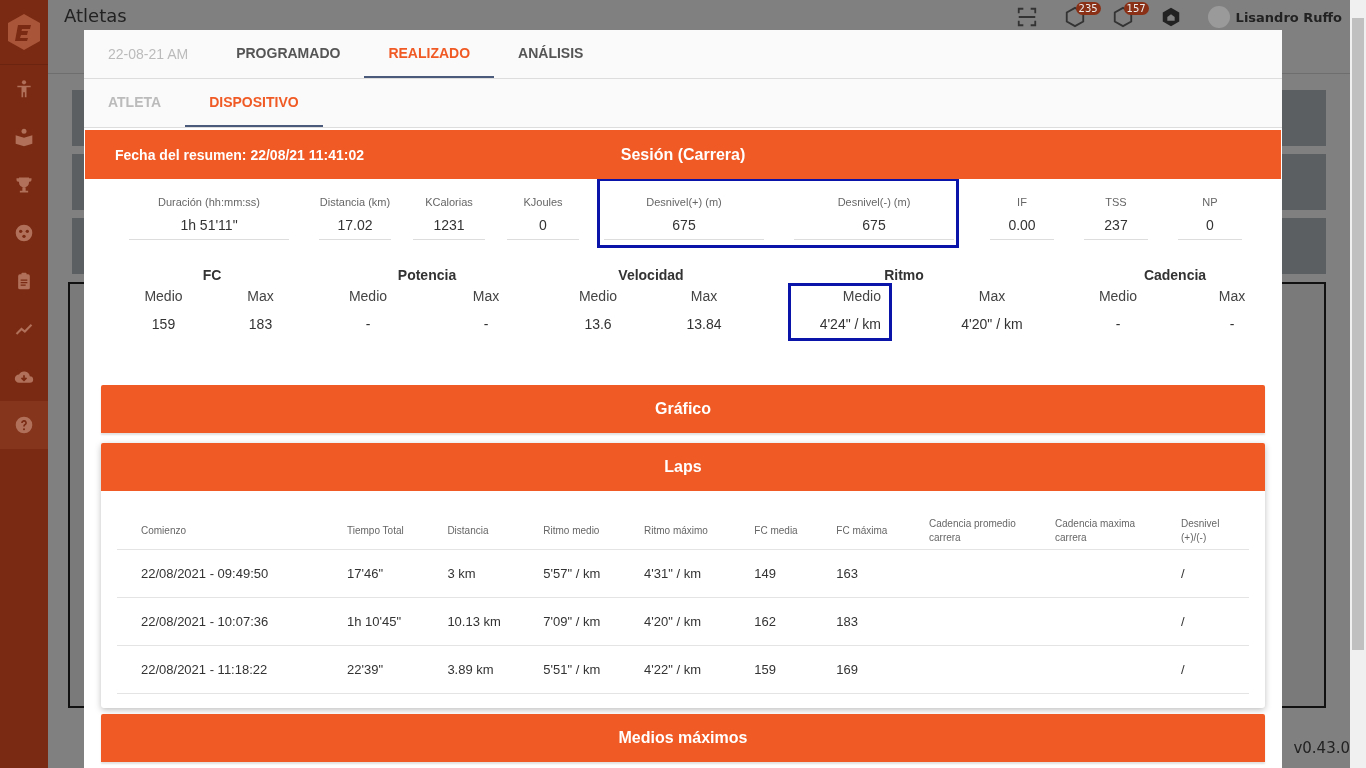  I want to click on table-cell: 4'22" / km, so click(691, 669).